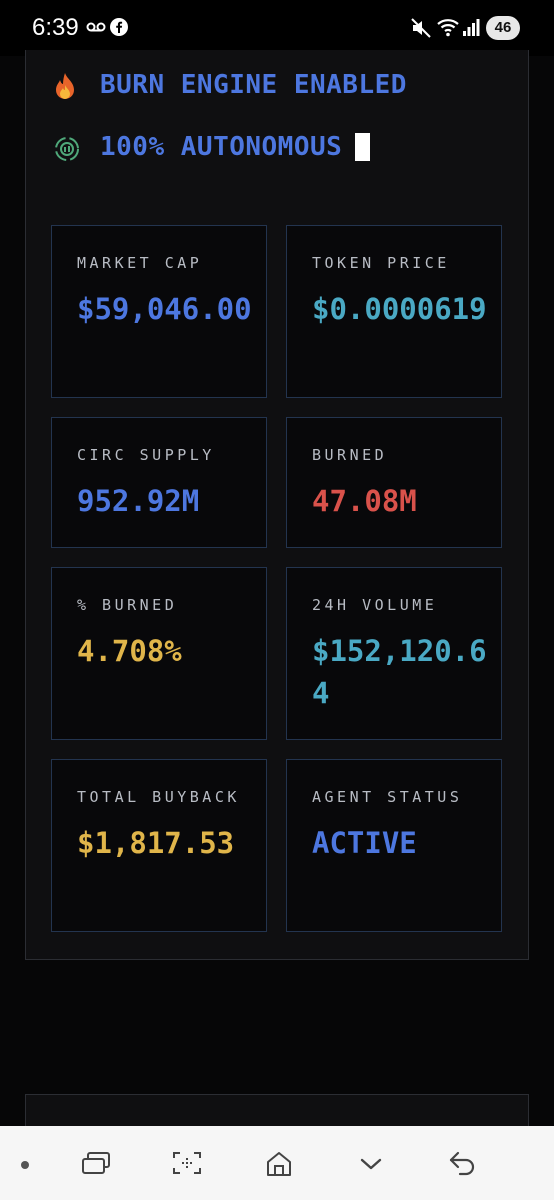 Image resolution: width=554 pixels, height=1200 pixels. What do you see at coordinates (55, 27) in the screenshot?
I see `status-time: 6:39` at bounding box center [55, 27].